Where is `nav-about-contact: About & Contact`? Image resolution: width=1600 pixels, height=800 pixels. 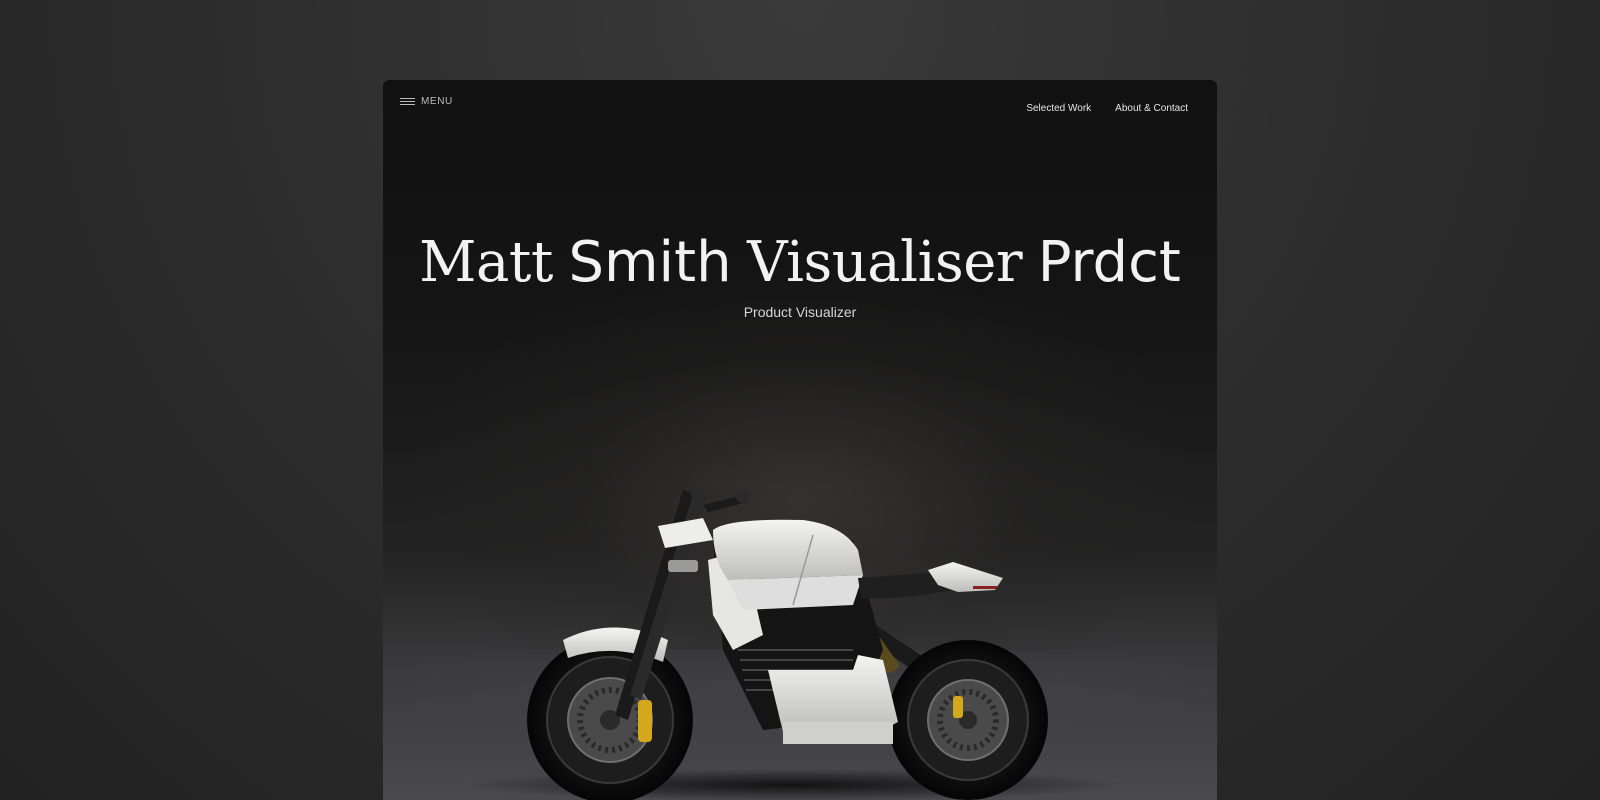 nav-about-contact: About & Contact is located at coordinates (1151, 108).